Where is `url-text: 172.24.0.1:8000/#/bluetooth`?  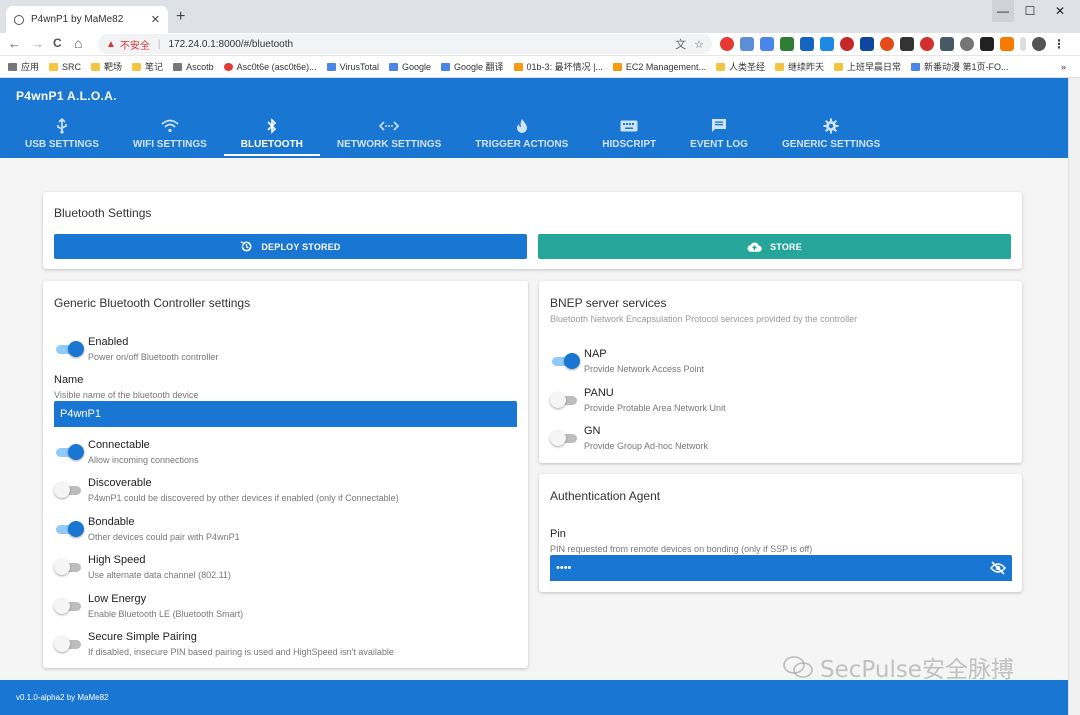 url-text: 172.24.0.1:8000/#/bluetooth is located at coordinates (231, 44).